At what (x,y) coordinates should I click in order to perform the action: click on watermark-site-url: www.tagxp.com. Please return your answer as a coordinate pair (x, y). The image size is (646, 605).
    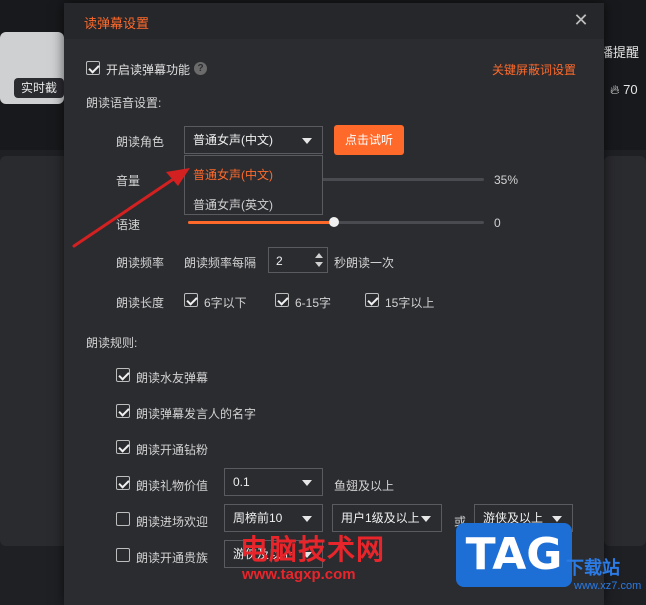
    Looking at the image, I should click on (299, 574).